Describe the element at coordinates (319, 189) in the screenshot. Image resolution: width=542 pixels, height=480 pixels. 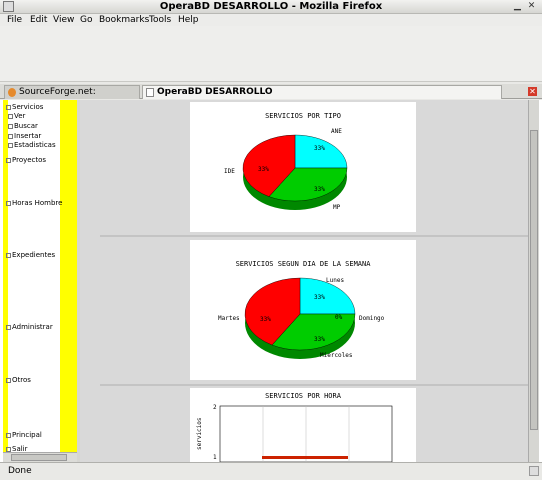
I see `pct-mp: 33%` at that location.